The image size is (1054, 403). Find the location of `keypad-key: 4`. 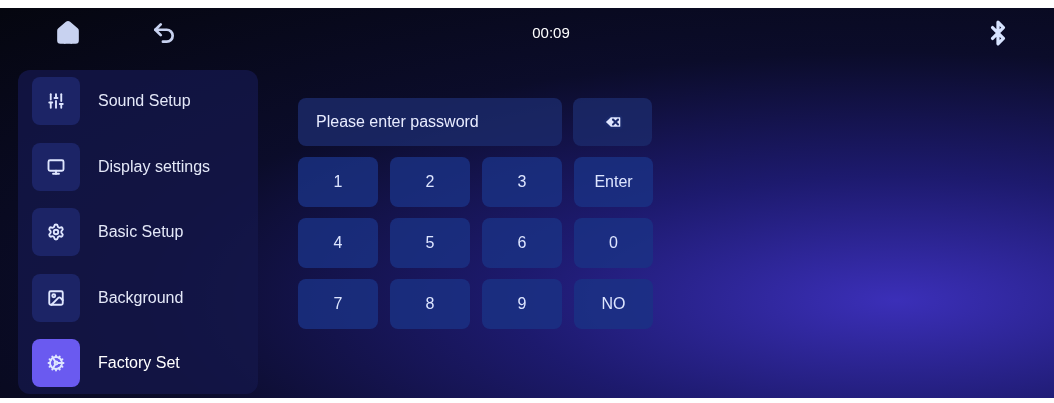

keypad-key: 4 is located at coordinates (338, 243).